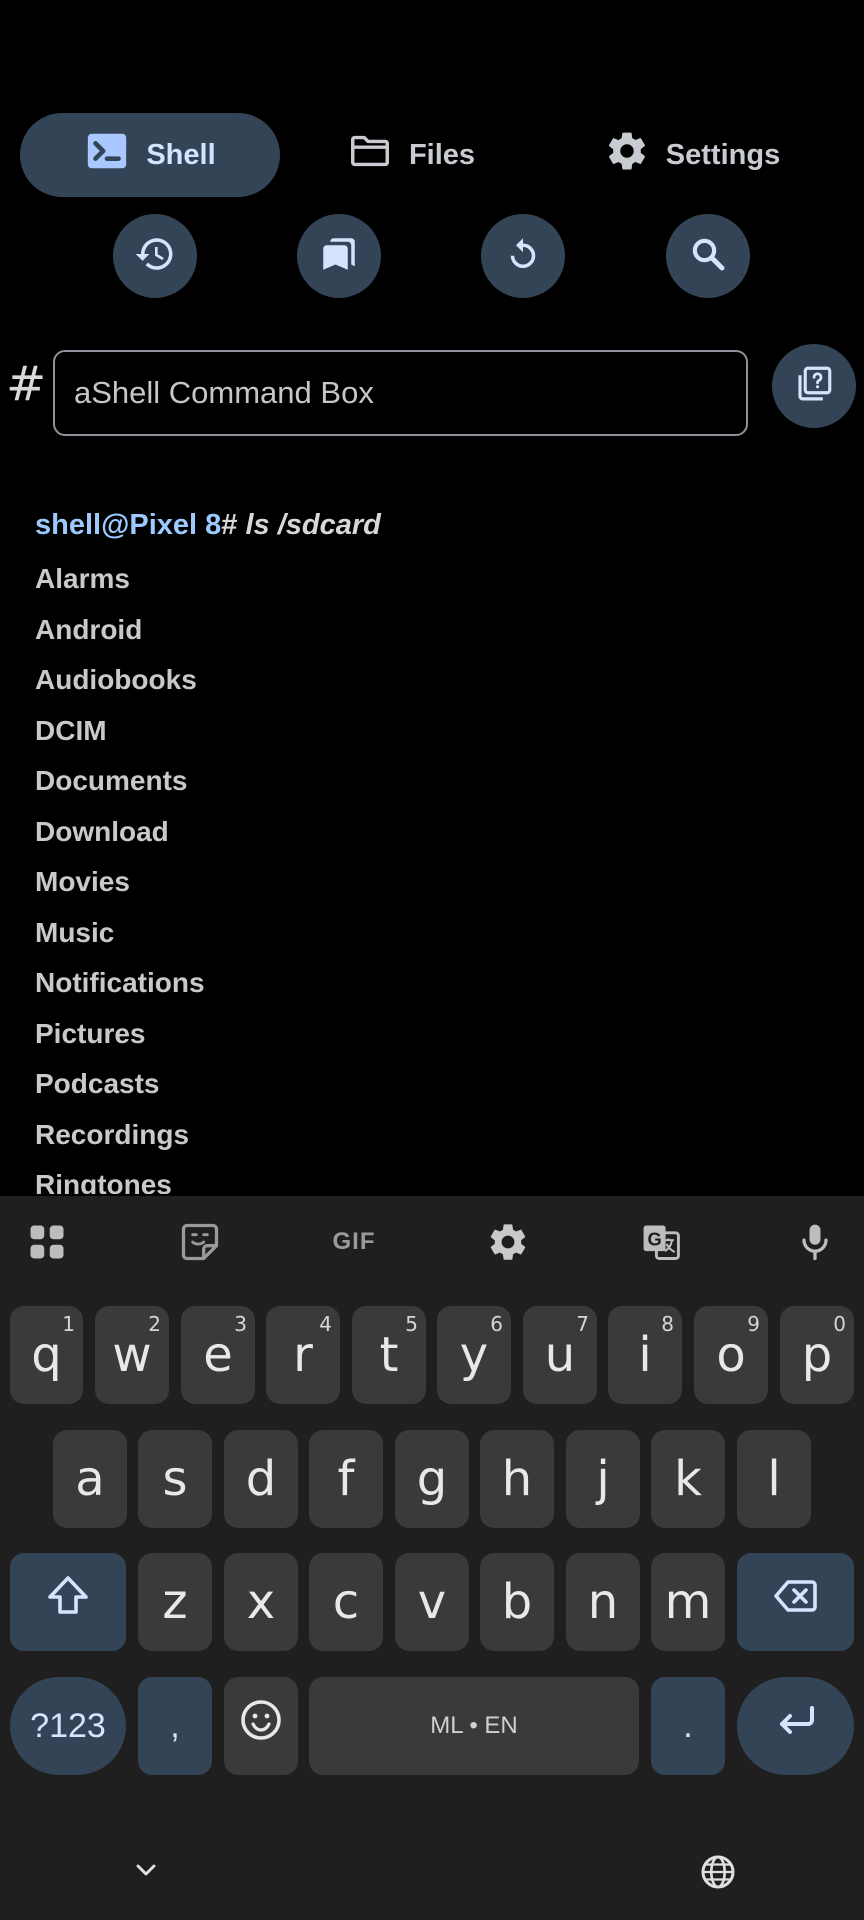  I want to click on comma-key: ,, so click(175, 1726).